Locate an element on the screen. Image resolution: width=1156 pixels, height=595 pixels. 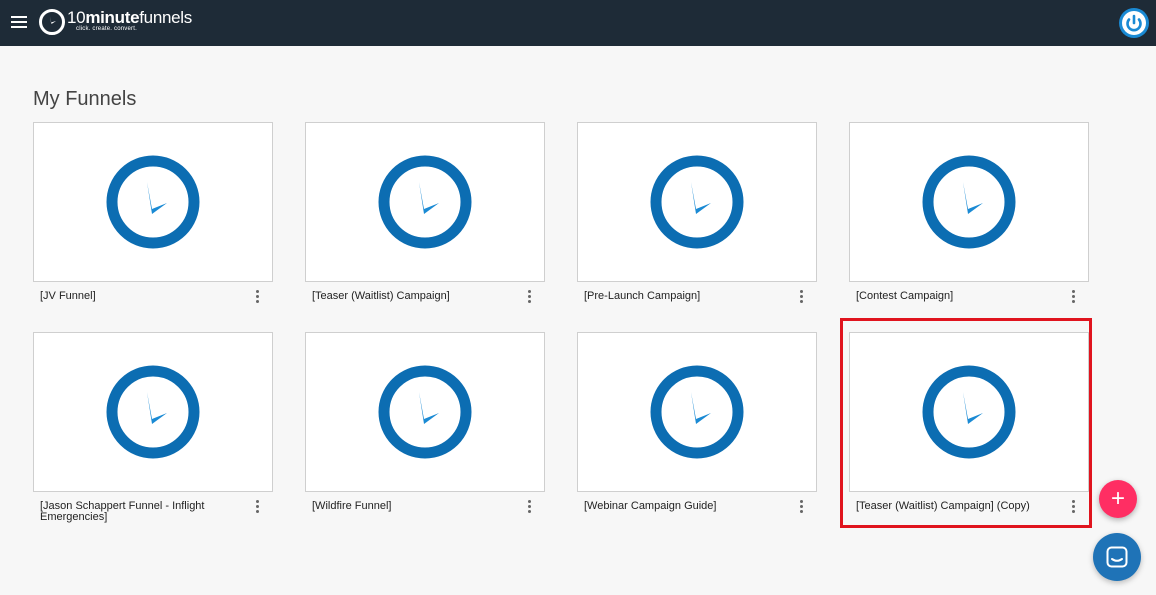
funnel-card: [Teaser (Waitlist) Campaign] (Copy) is located at coordinates (969, 422).